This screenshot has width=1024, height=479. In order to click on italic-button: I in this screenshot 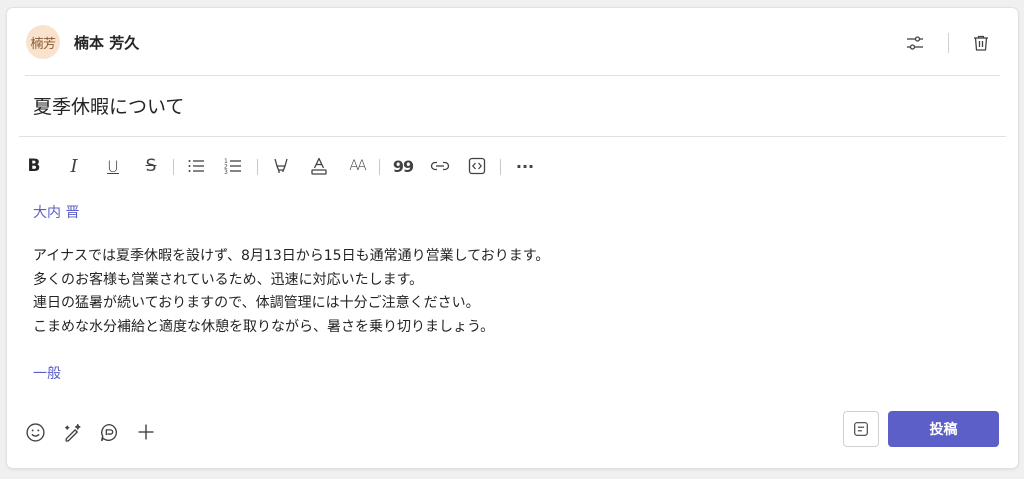, I will do `click(74, 166)`.